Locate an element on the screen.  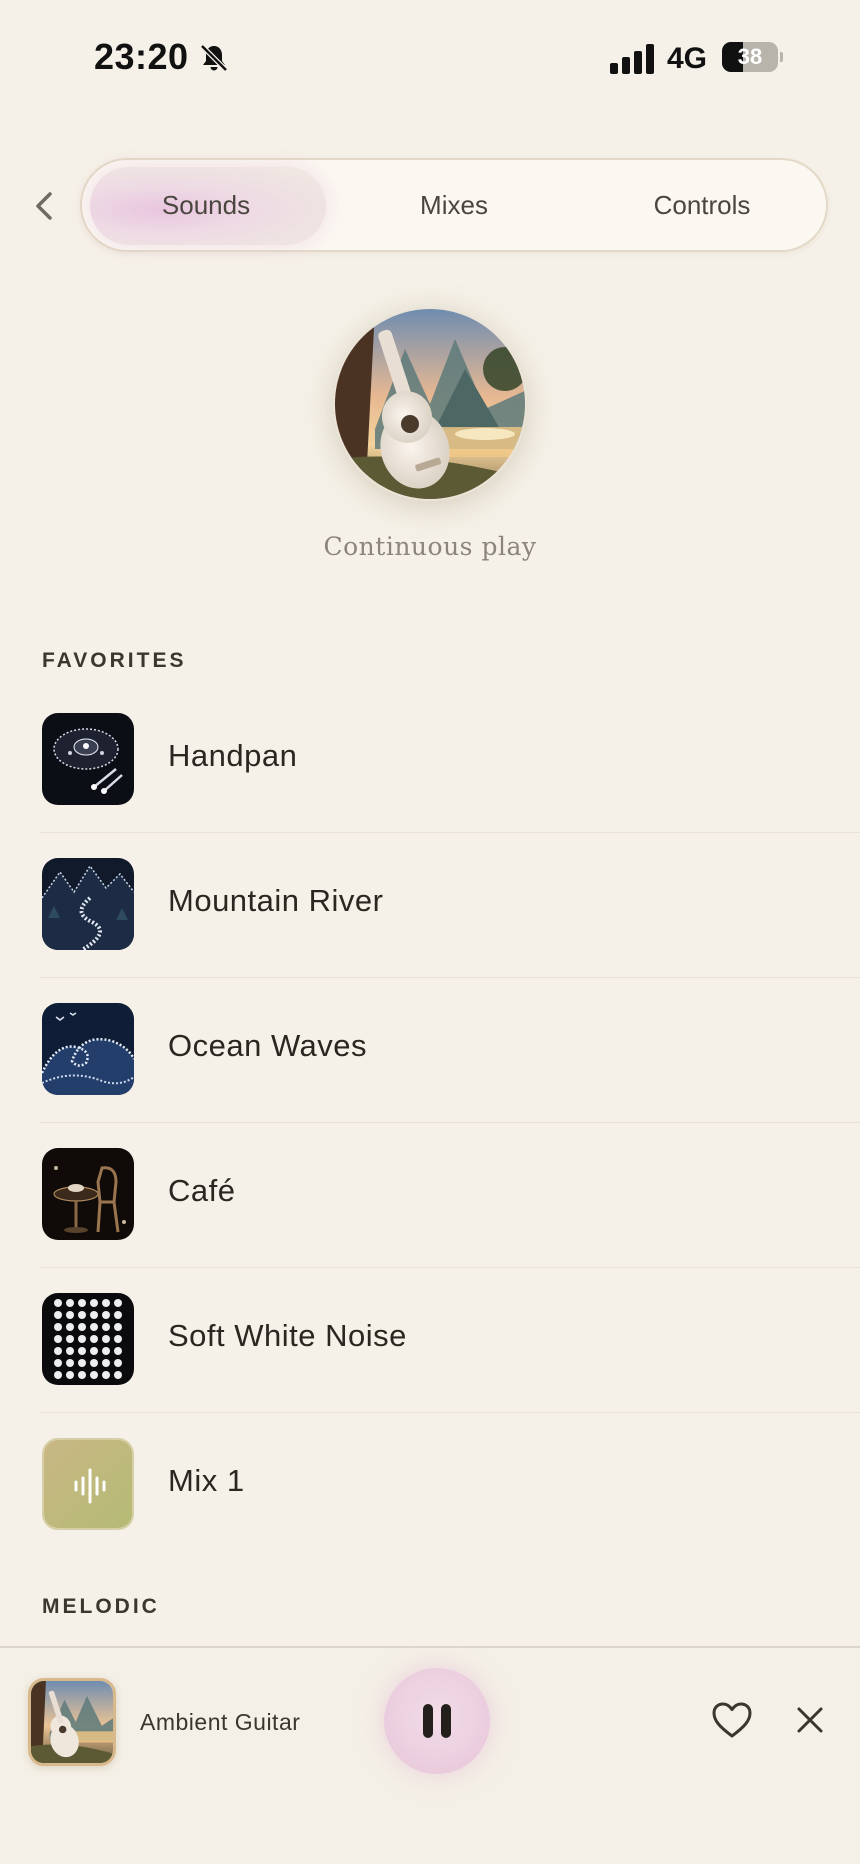
continuous-play-label: Continuous play is located at coordinates (430, 546).